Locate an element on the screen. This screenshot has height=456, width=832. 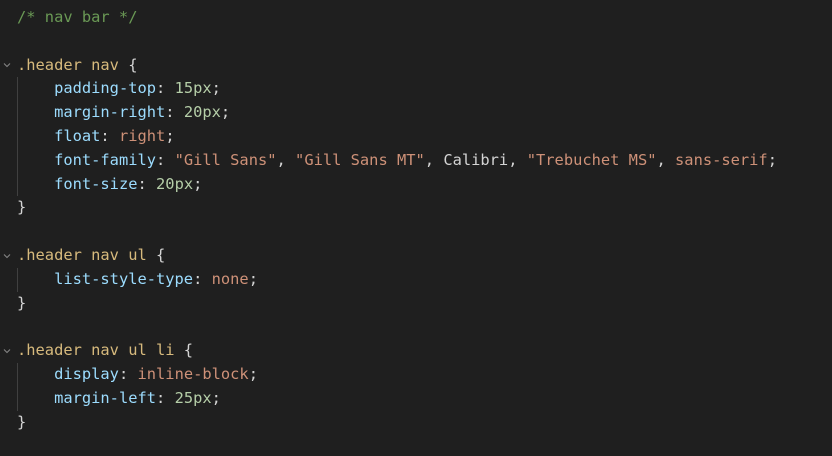
code-line: float: right; is located at coordinates (87, 137).